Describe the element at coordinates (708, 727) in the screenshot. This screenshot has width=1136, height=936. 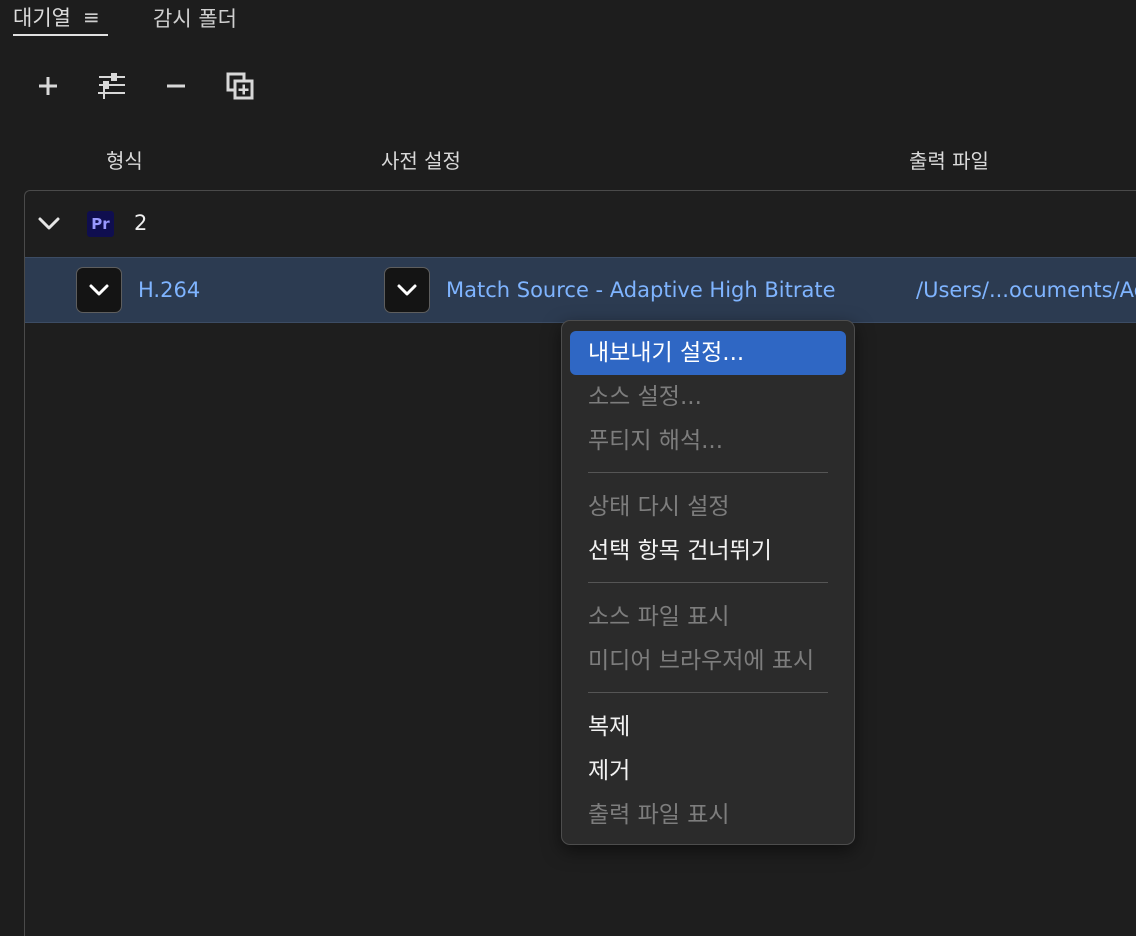
I see `menu-item-duplicate: 복제` at that location.